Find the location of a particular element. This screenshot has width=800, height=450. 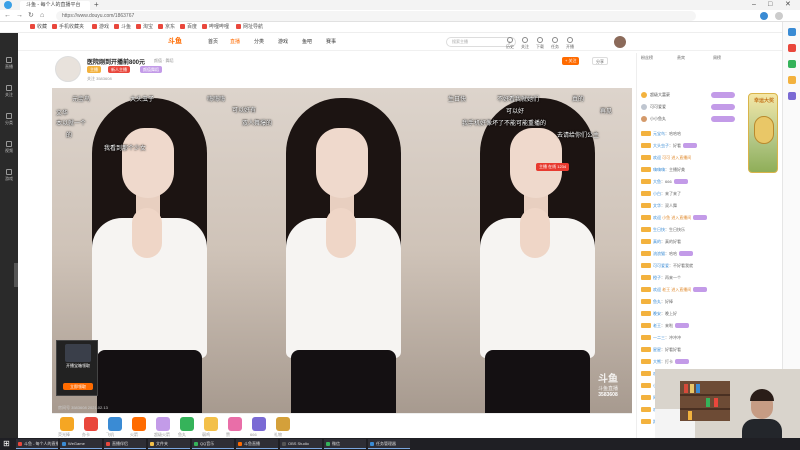

extension-icon is located at coordinates (764, 16).